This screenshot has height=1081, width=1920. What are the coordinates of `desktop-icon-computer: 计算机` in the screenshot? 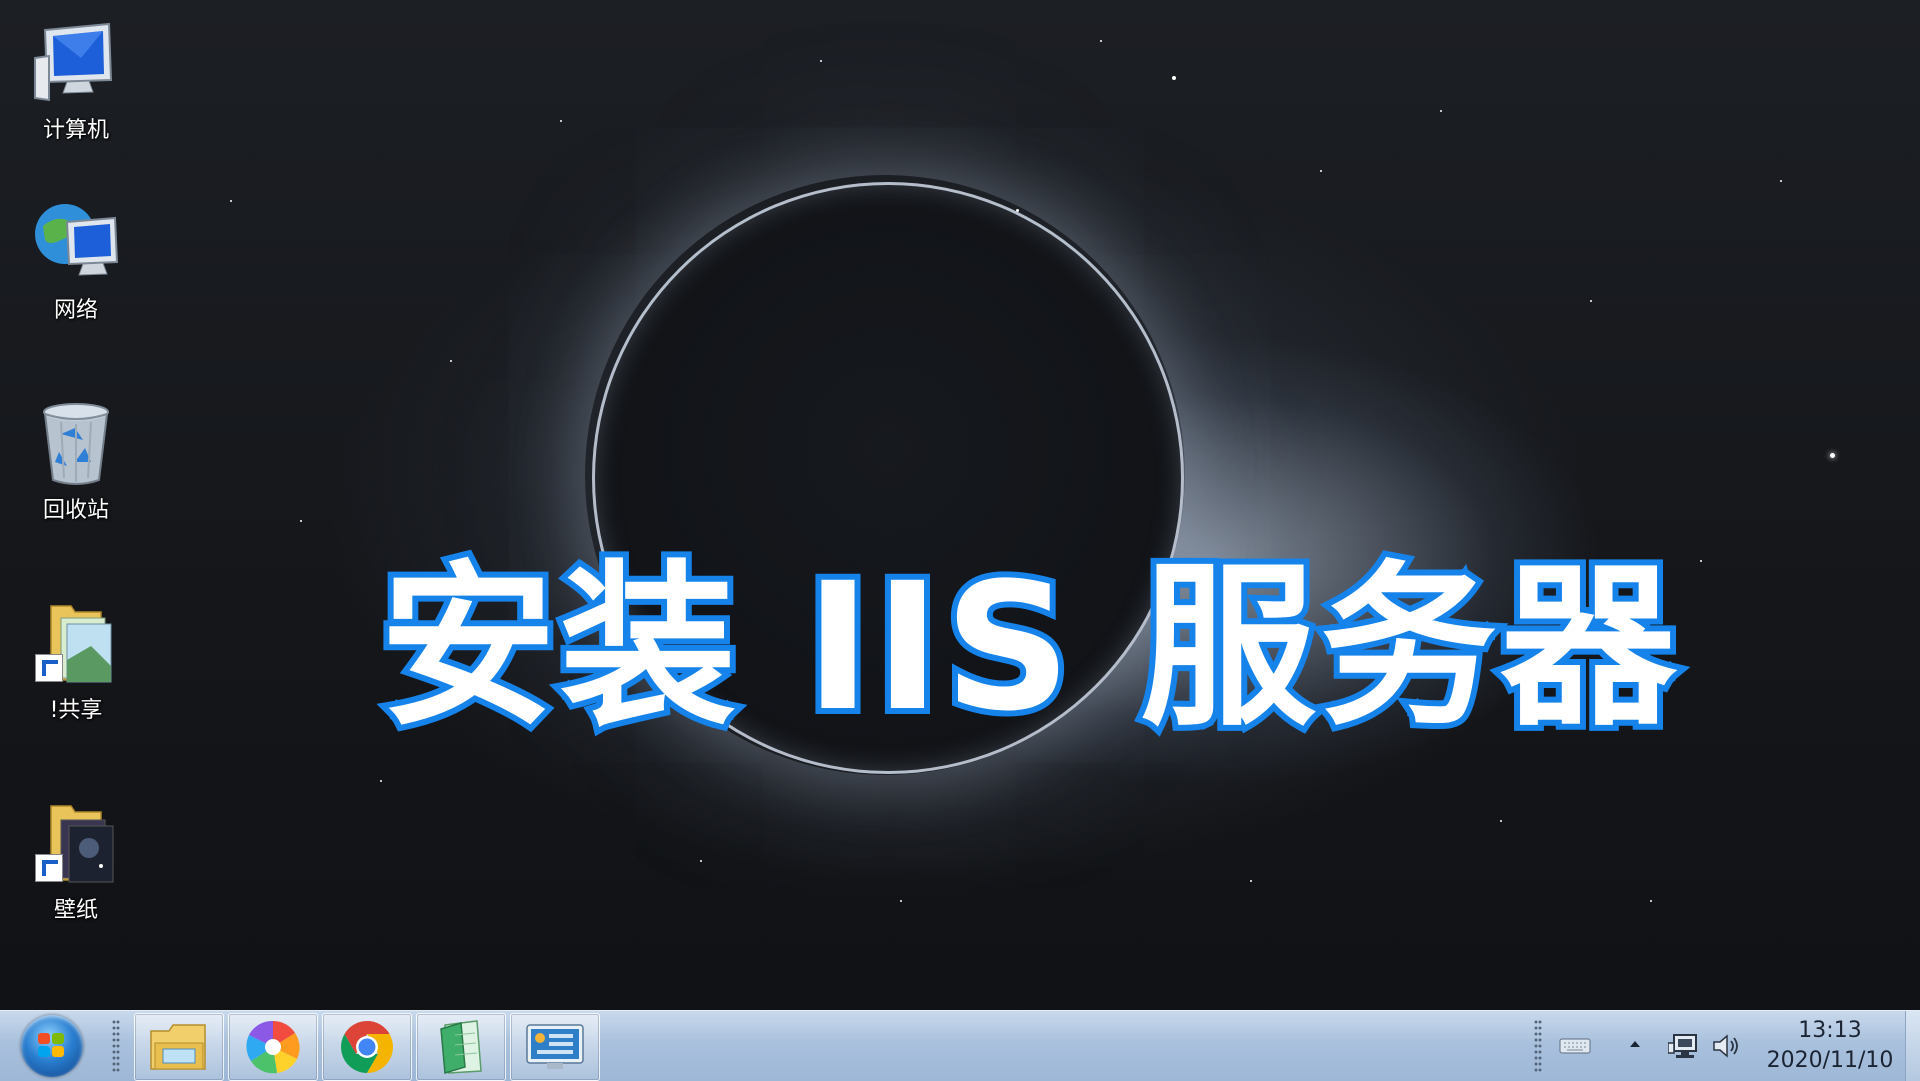 It's located at (76, 85).